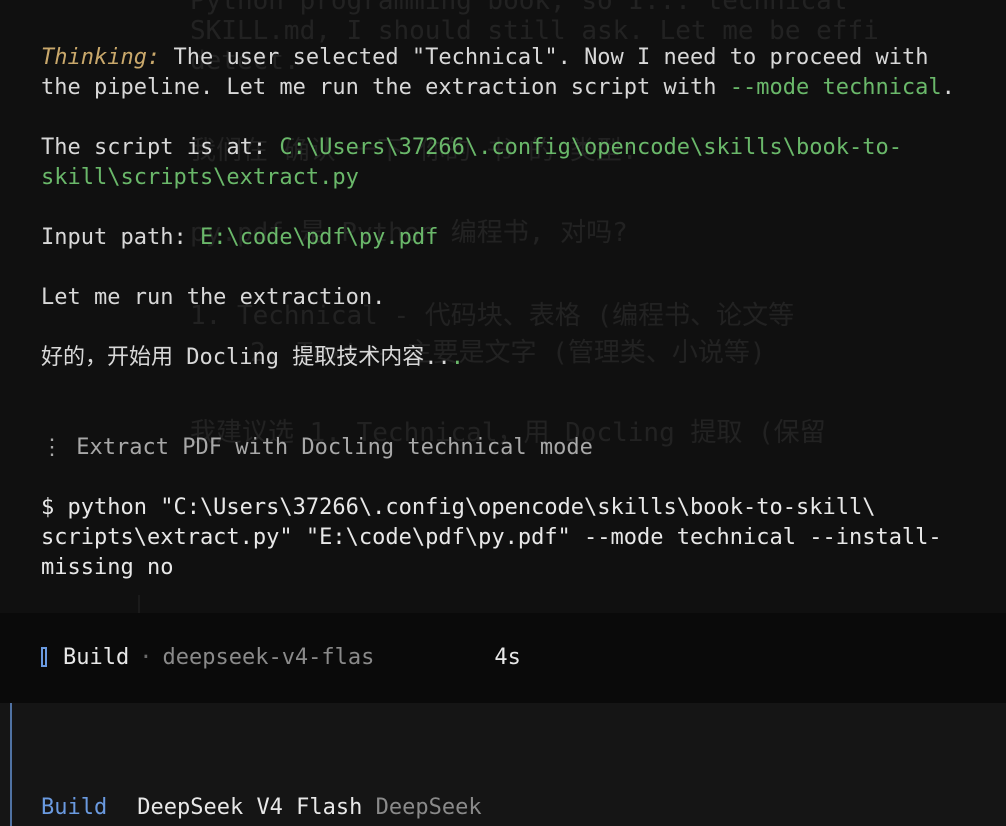 This screenshot has height=826, width=1006. Describe the element at coordinates (101, 57) in the screenshot. I see `thinking-label: Thinking:` at that location.